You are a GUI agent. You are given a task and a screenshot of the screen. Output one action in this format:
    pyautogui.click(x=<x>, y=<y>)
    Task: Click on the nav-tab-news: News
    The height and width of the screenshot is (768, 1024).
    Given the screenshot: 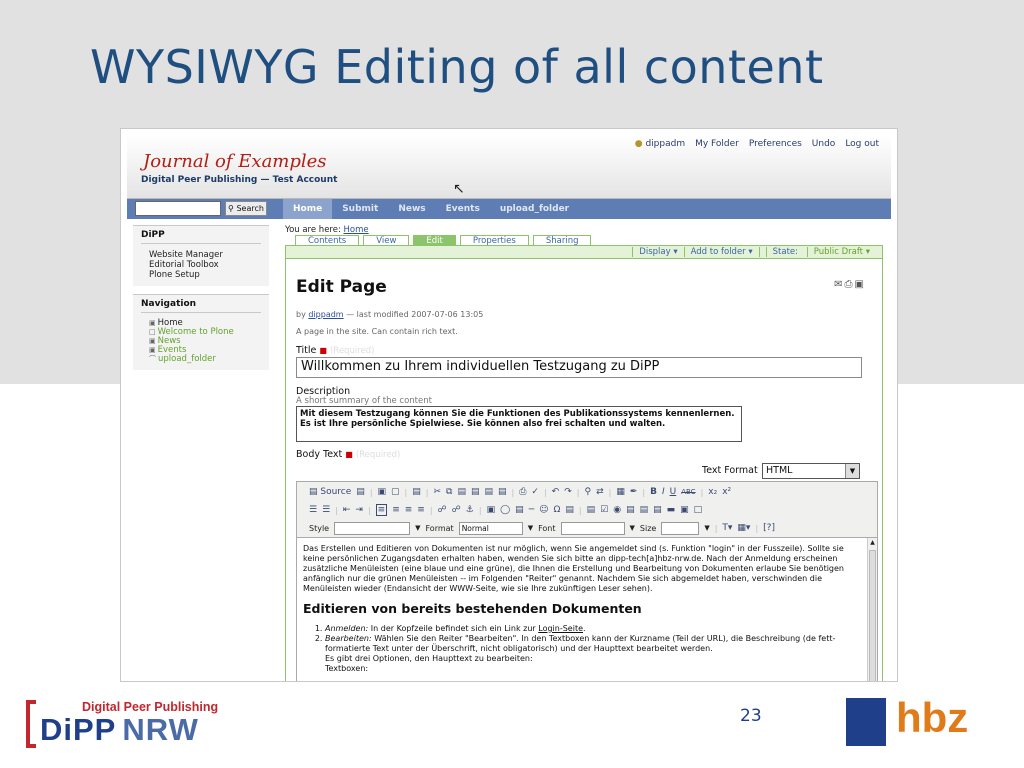 What is the action you would take?
    pyautogui.click(x=411, y=209)
    